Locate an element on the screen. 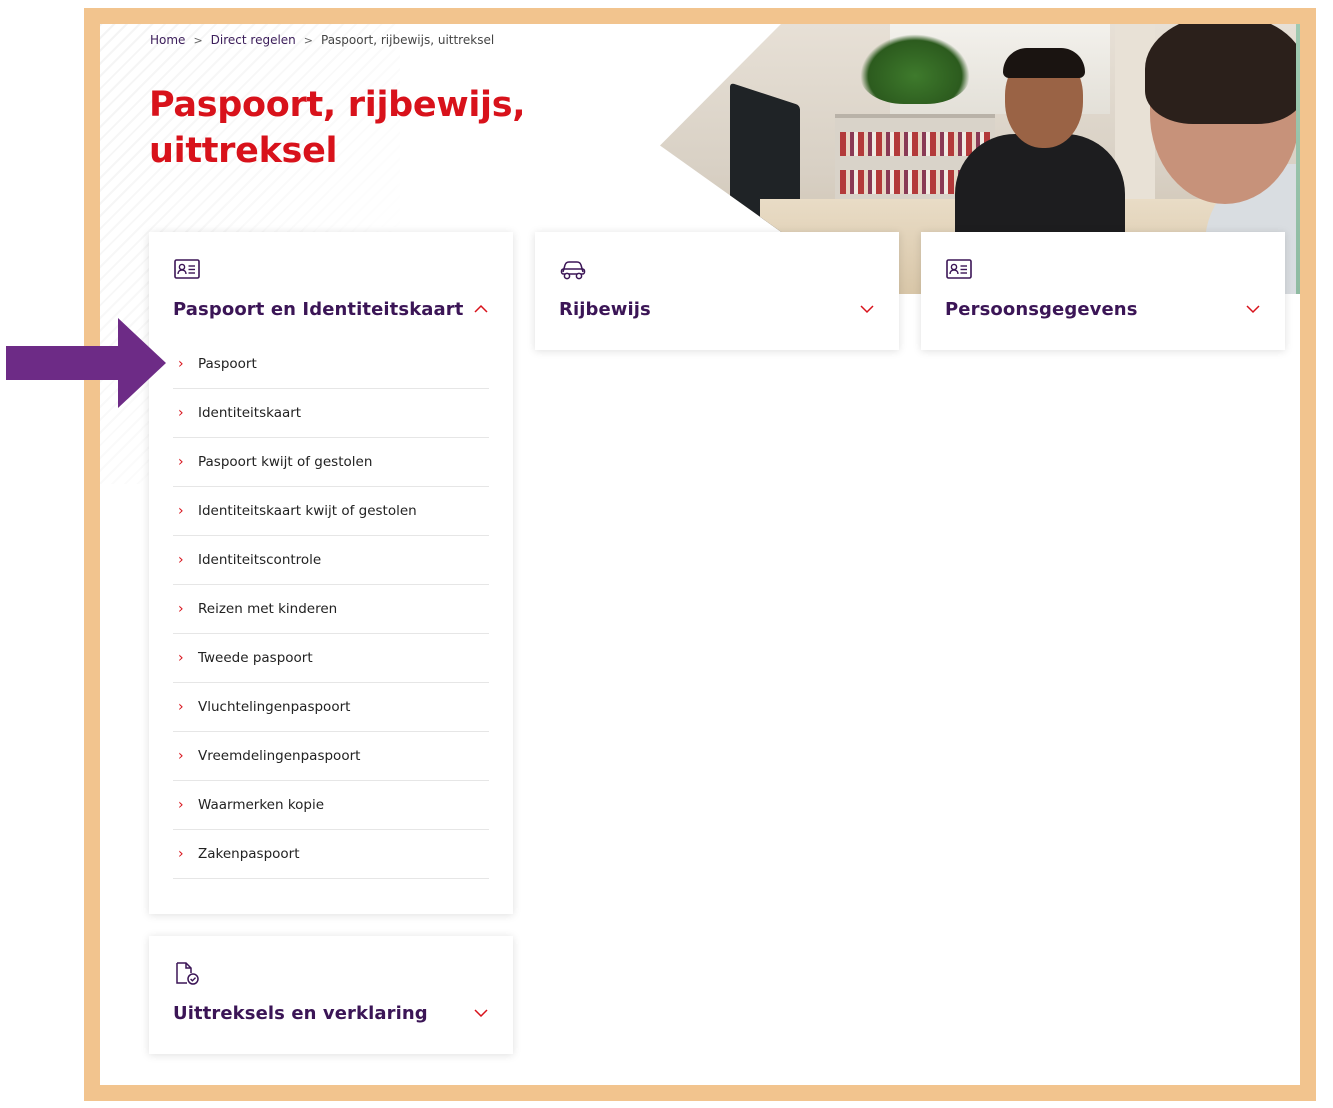  submenu-item-vreemdelingenpaspoort: › Vreemdelingenpaspoort is located at coordinates (331, 756).